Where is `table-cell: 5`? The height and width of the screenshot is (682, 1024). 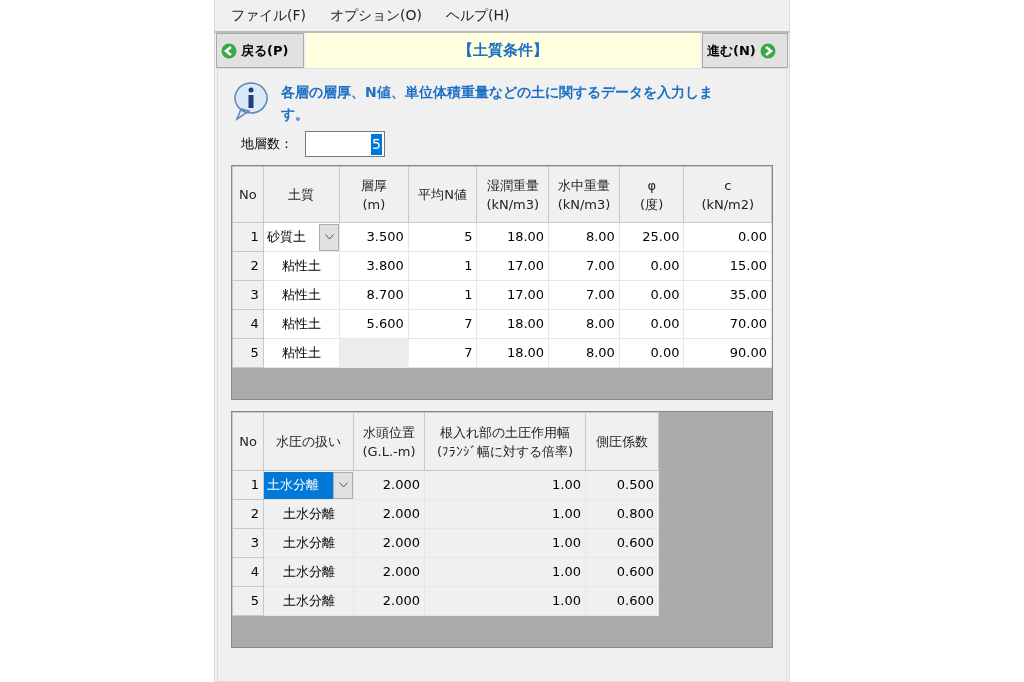
table-cell: 5 is located at coordinates (442, 237).